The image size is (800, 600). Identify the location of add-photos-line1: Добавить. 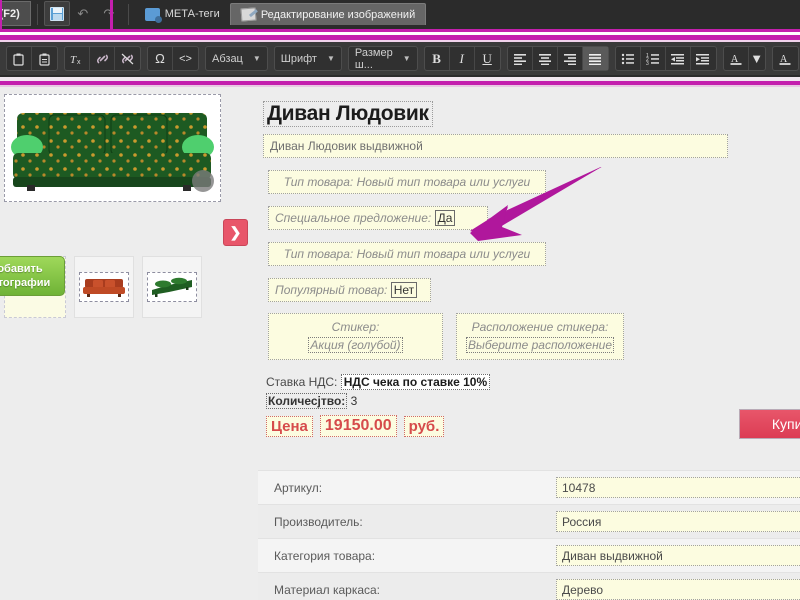
(21, 269).